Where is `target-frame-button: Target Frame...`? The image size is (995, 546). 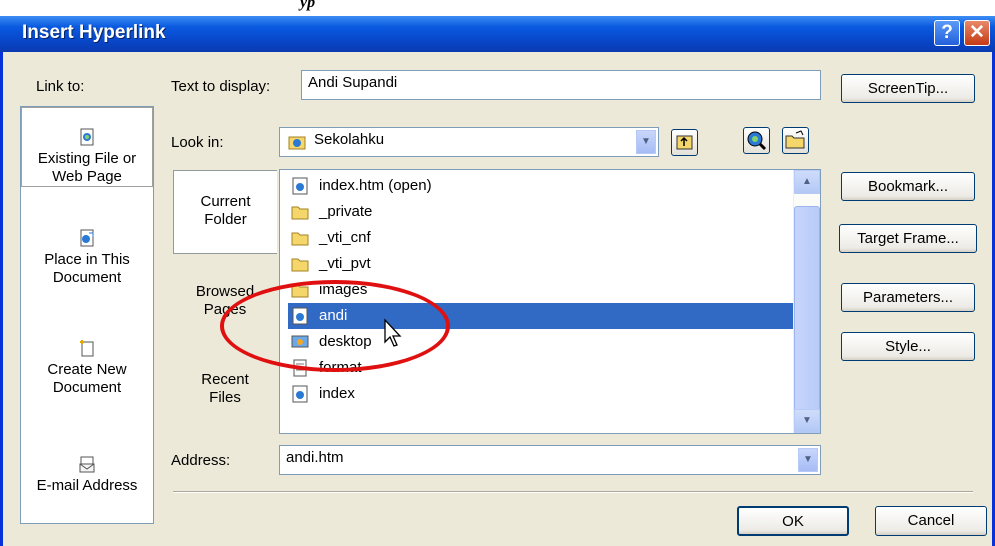
target-frame-button: Target Frame... is located at coordinates (908, 238).